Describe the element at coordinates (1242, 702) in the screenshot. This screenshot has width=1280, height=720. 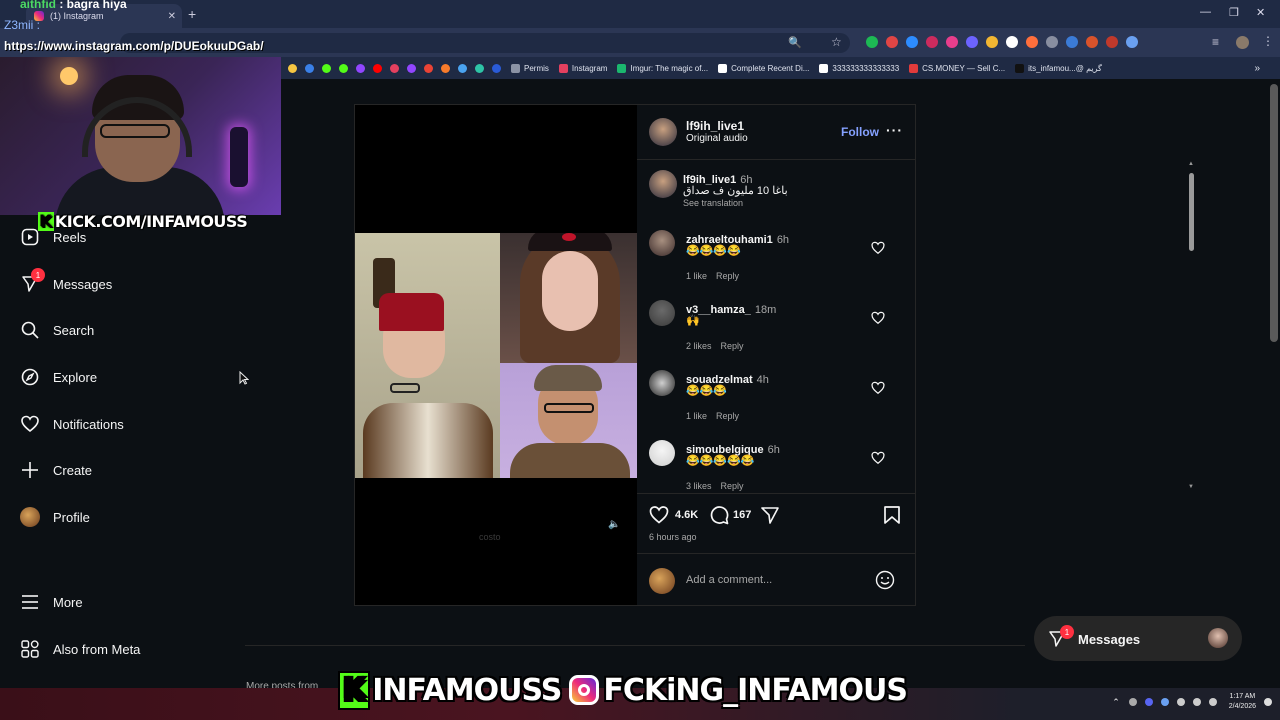
I see `taskbar-clock: 1:17 AM 2/4/2026` at that location.